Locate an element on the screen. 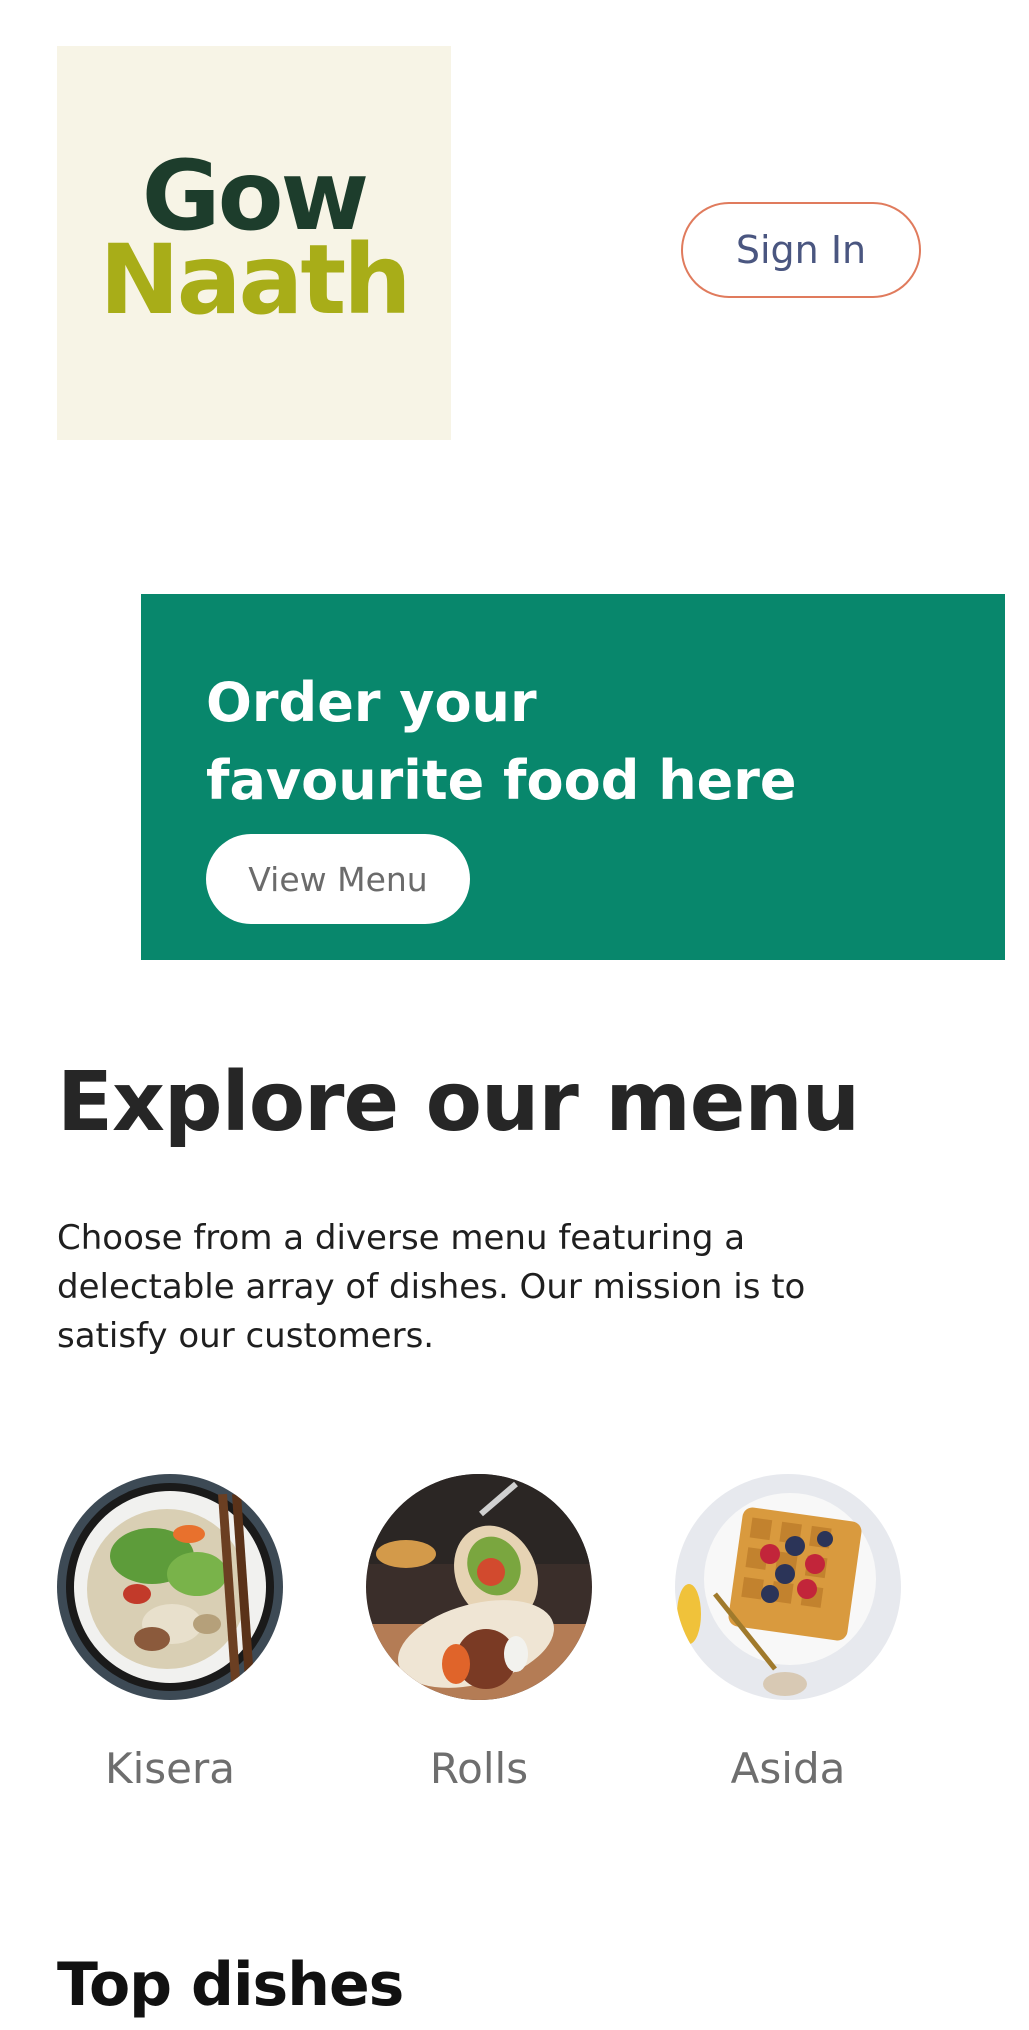 This screenshot has width=1029, height=2030. top-dishes-title: Top dishes is located at coordinates (230, 1985).